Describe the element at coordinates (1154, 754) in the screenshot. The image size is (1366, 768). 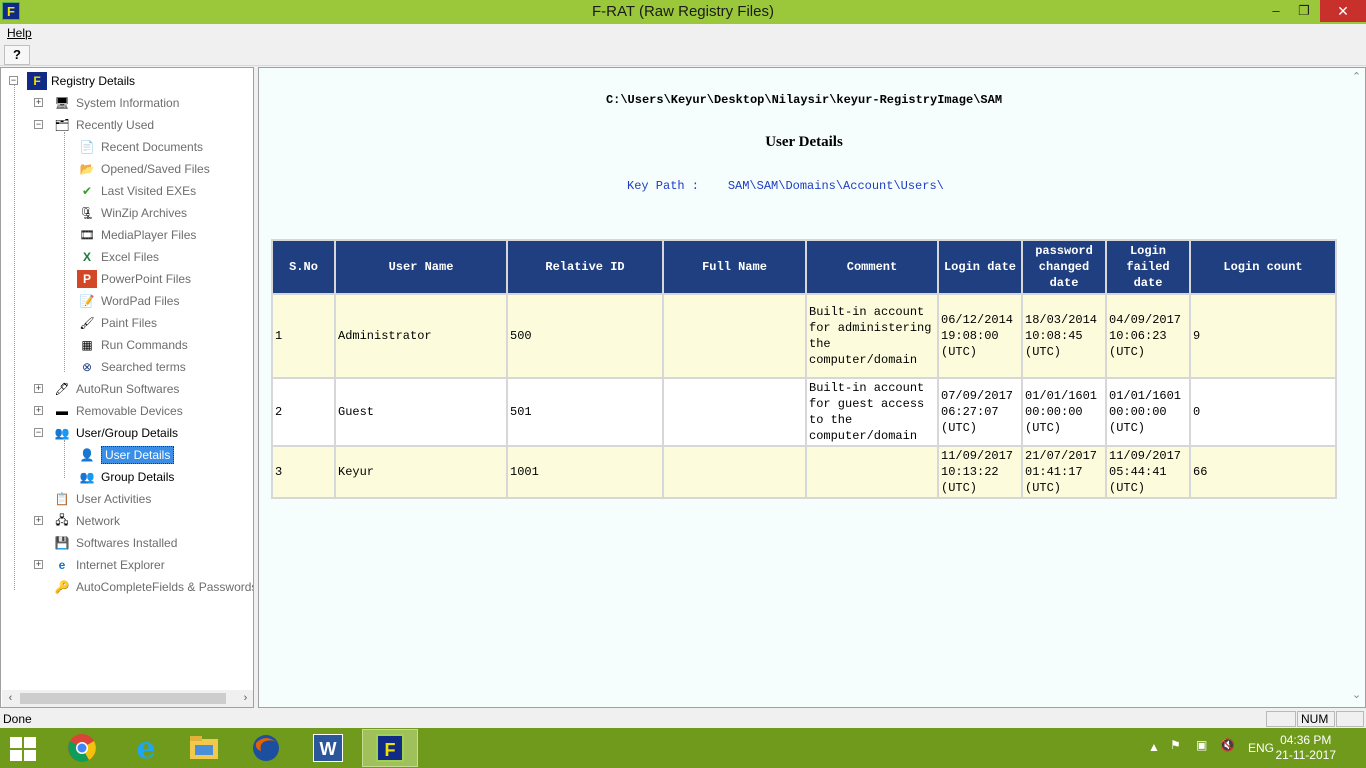
I see `show-hidden-icons-icon: ▲` at that location.